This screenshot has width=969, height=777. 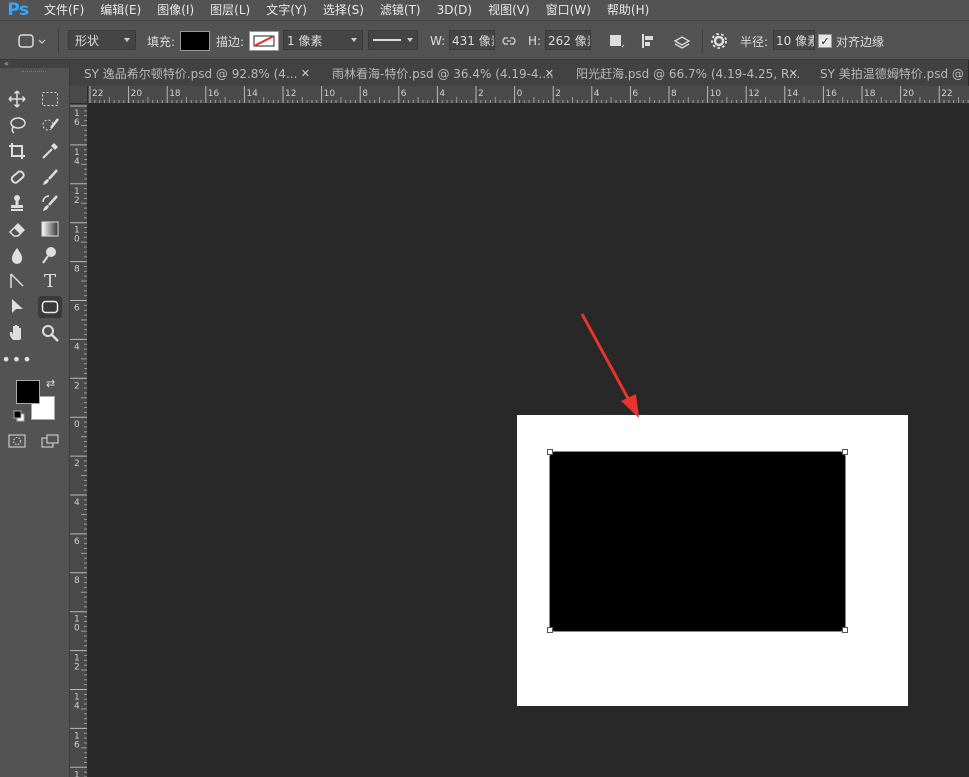 What do you see at coordinates (343, 10) in the screenshot?
I see `menu-select: 选择(S)` at bounding box center [343, 10].